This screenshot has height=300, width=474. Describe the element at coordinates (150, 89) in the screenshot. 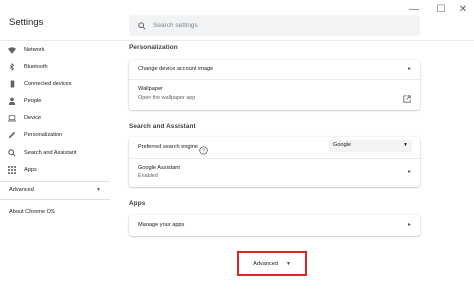

I see `row-label: Wallpaper` at that location.